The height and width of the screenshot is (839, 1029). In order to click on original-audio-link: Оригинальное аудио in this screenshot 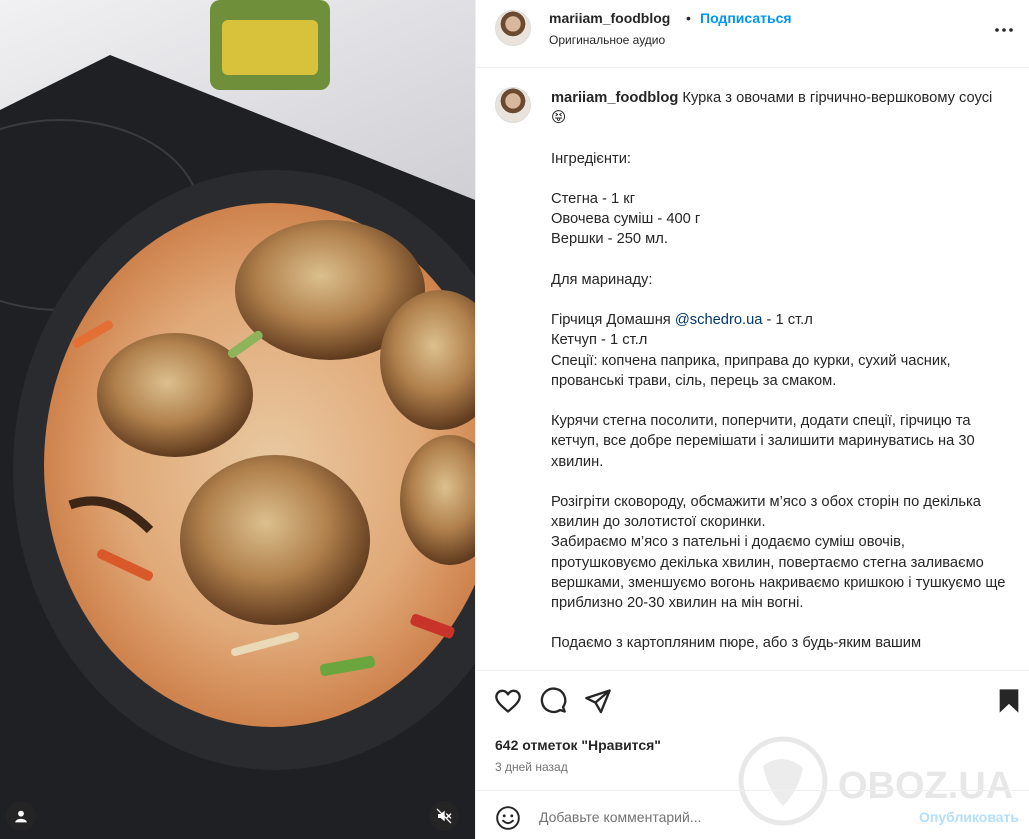, I will do `click(607, 40)`.